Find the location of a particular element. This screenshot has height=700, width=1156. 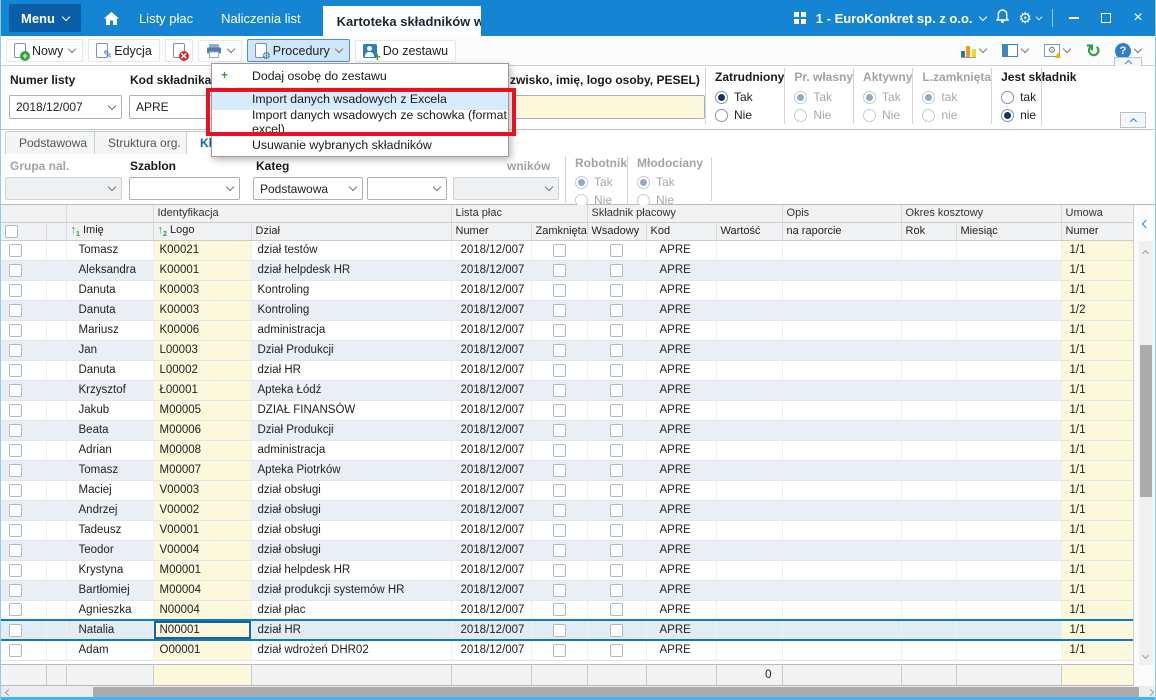

tab-struktura-org: Struktura org. is located at coordinates (144, 142).